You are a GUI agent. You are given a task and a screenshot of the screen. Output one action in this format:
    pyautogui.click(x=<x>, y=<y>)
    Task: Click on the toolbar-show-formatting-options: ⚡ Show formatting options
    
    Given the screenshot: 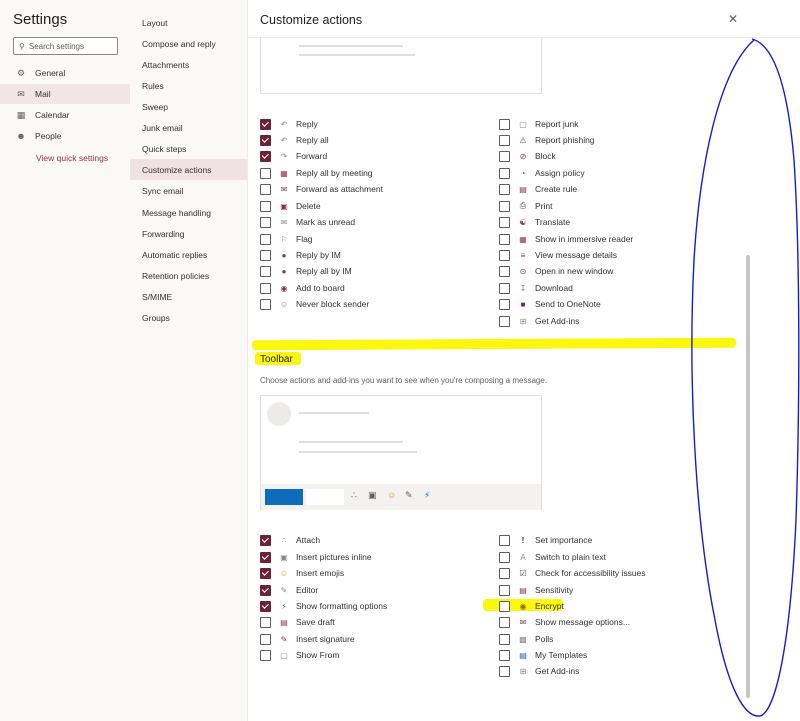 What is the action you would take?
    pyautogui.click(x=323, y=606)
    